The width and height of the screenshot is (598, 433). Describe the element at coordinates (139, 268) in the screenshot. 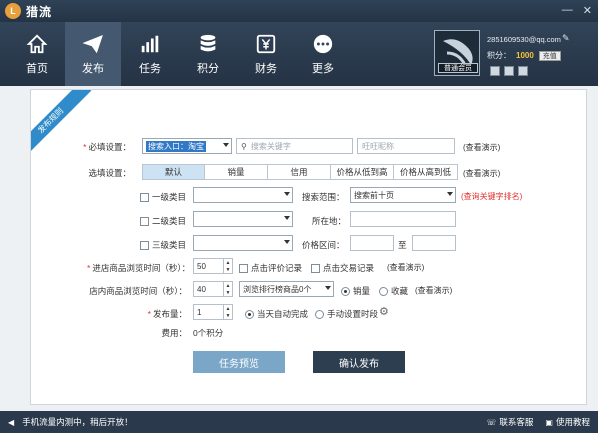

I see `shop-browse-label: * 进店商品浏览时间（秒）：` at that location.